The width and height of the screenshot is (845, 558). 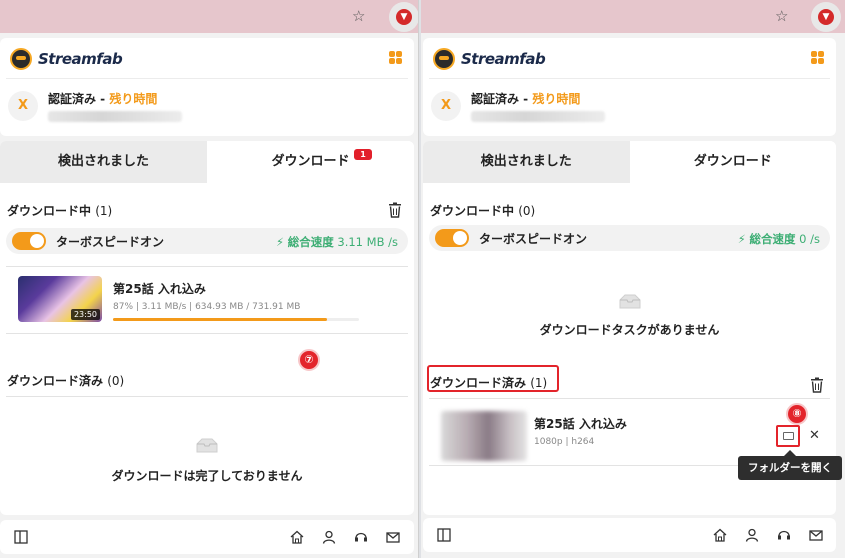 I want to click on remove-item-button: ✕, so click(x=814, y=436).